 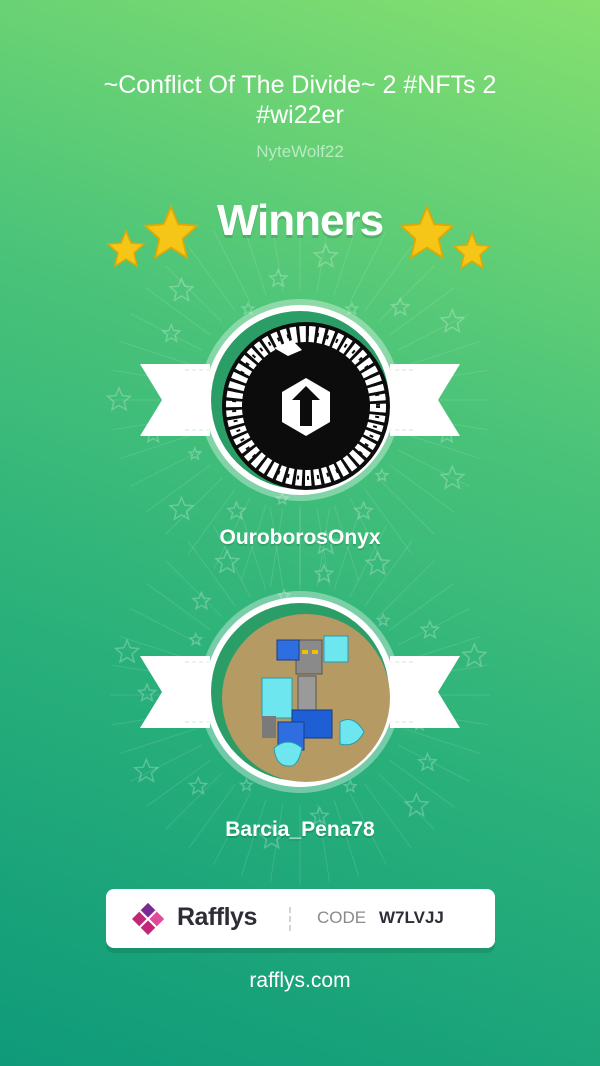 What do you see at coordinates (290, 919) in the screenshot?
I see `divider` at bounding box center [290, 919].